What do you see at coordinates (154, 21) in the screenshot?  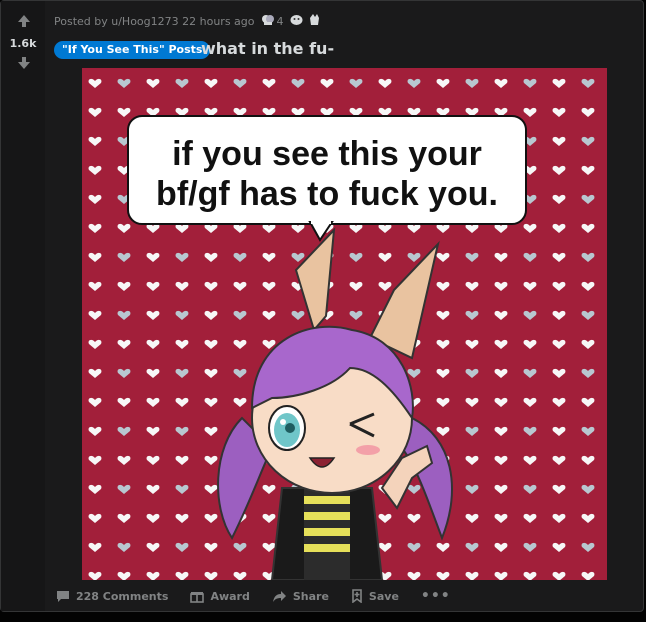 I see `posted-by-text: Posted by u/Hoog1273 22 hours ago` at bounding box center [154, 21].